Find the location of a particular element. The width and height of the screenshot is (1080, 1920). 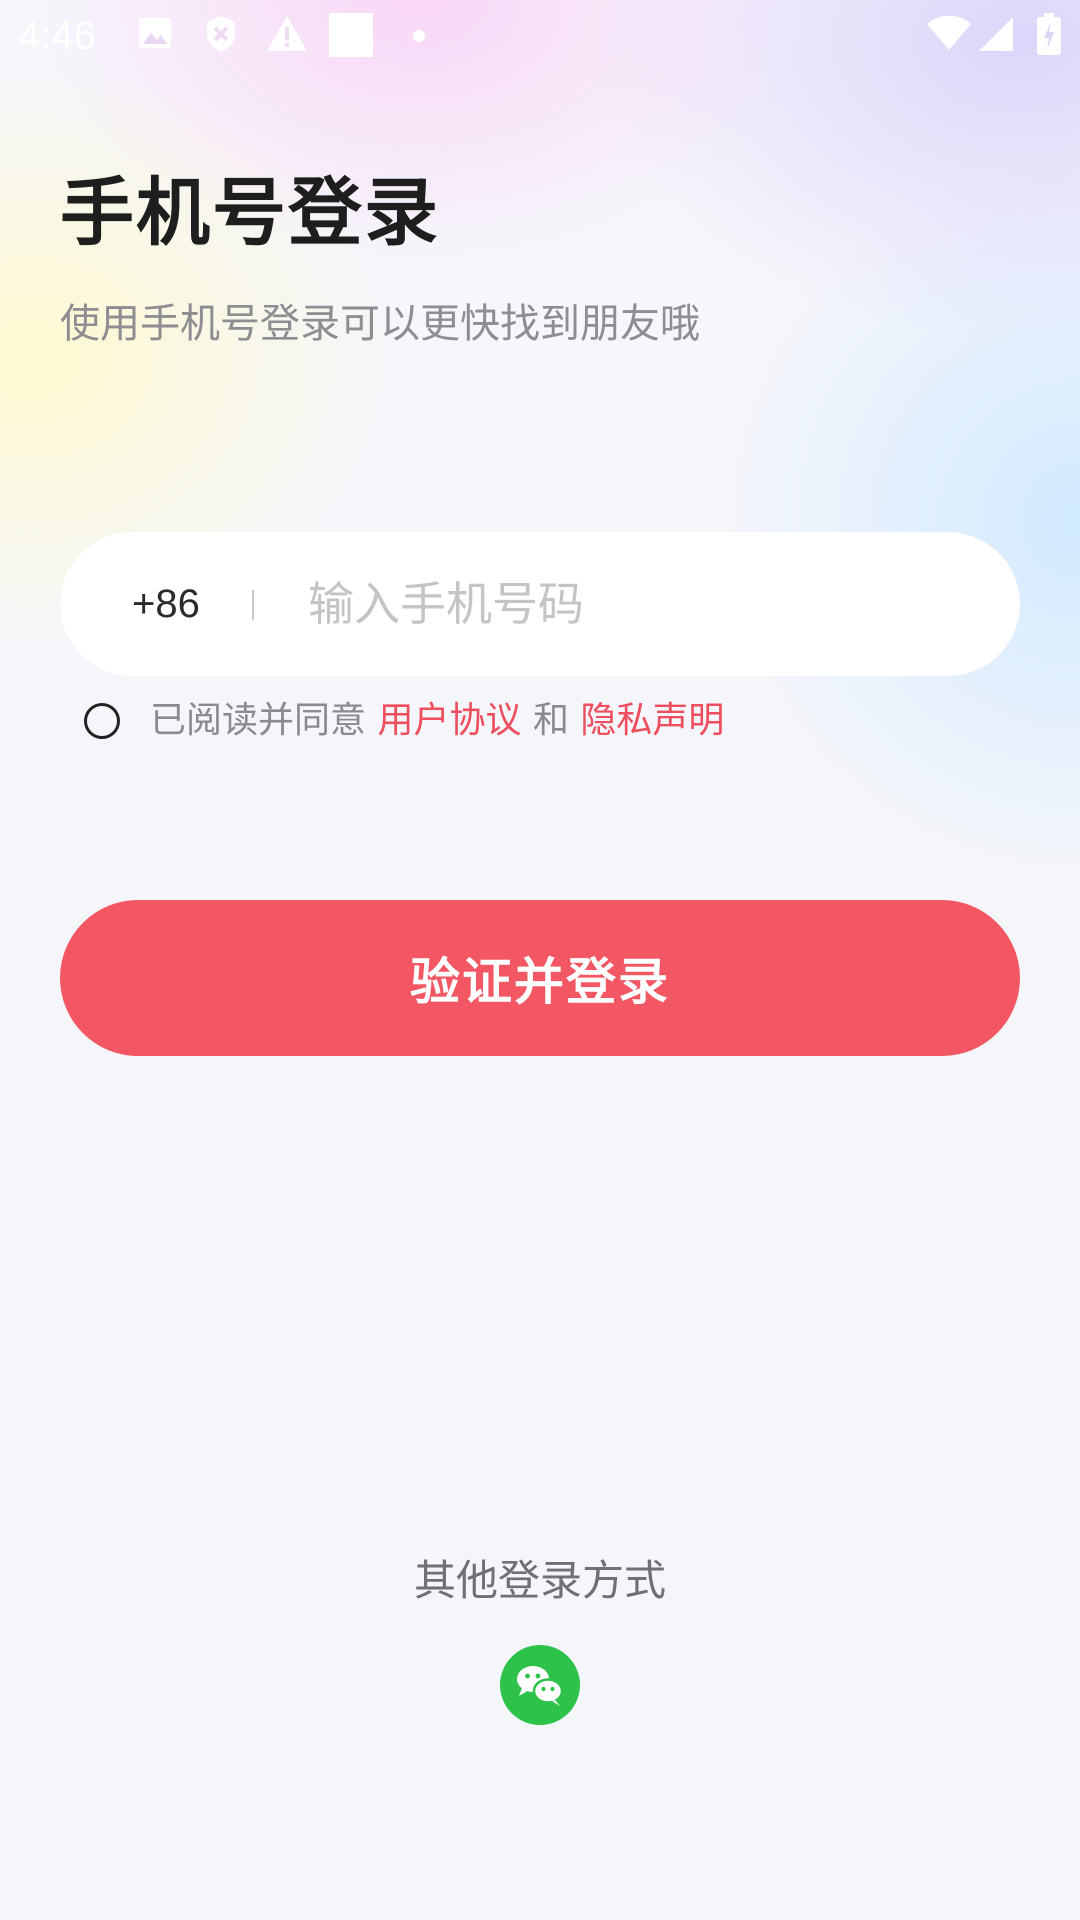

battery-icon is located at coordinates (1049, 36).